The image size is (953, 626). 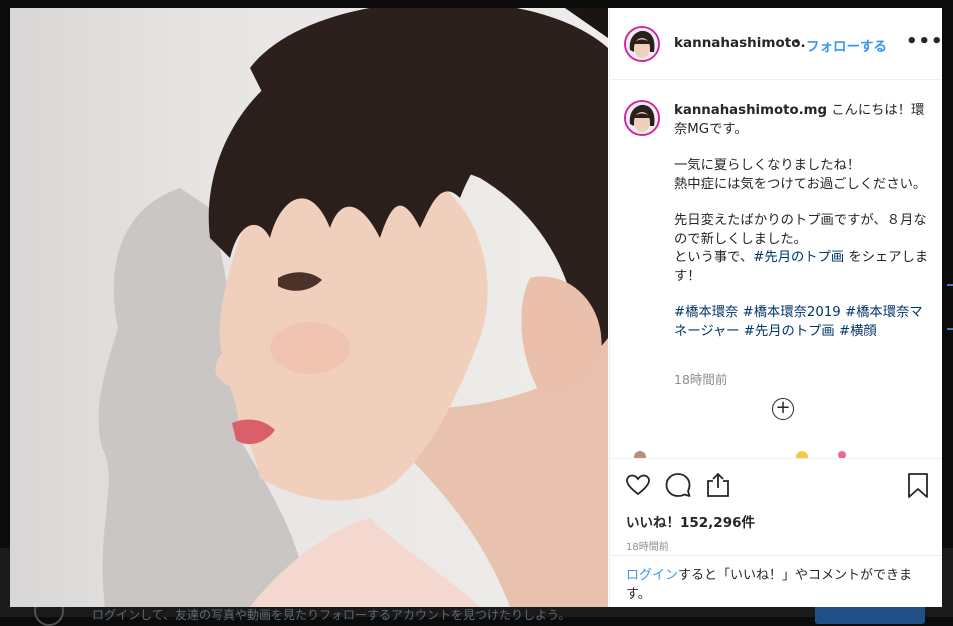 I want to click on post-timestamp: 18時間前, so click(x=647, y=547).